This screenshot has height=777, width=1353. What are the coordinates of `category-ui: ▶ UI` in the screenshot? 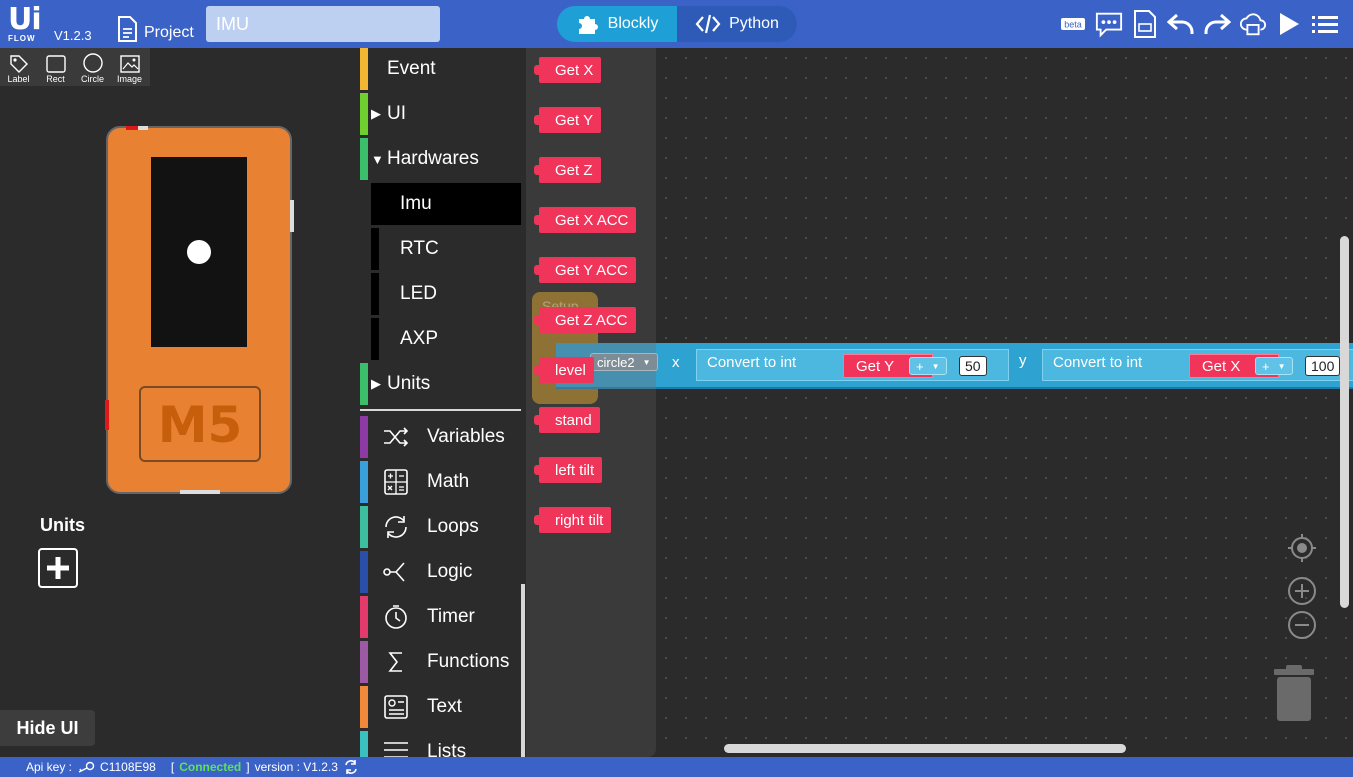 It's located at (440, 114).